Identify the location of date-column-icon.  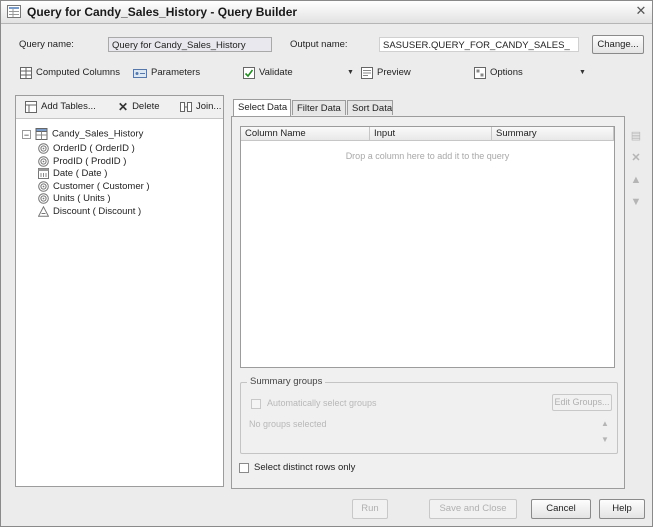
(43, 174).